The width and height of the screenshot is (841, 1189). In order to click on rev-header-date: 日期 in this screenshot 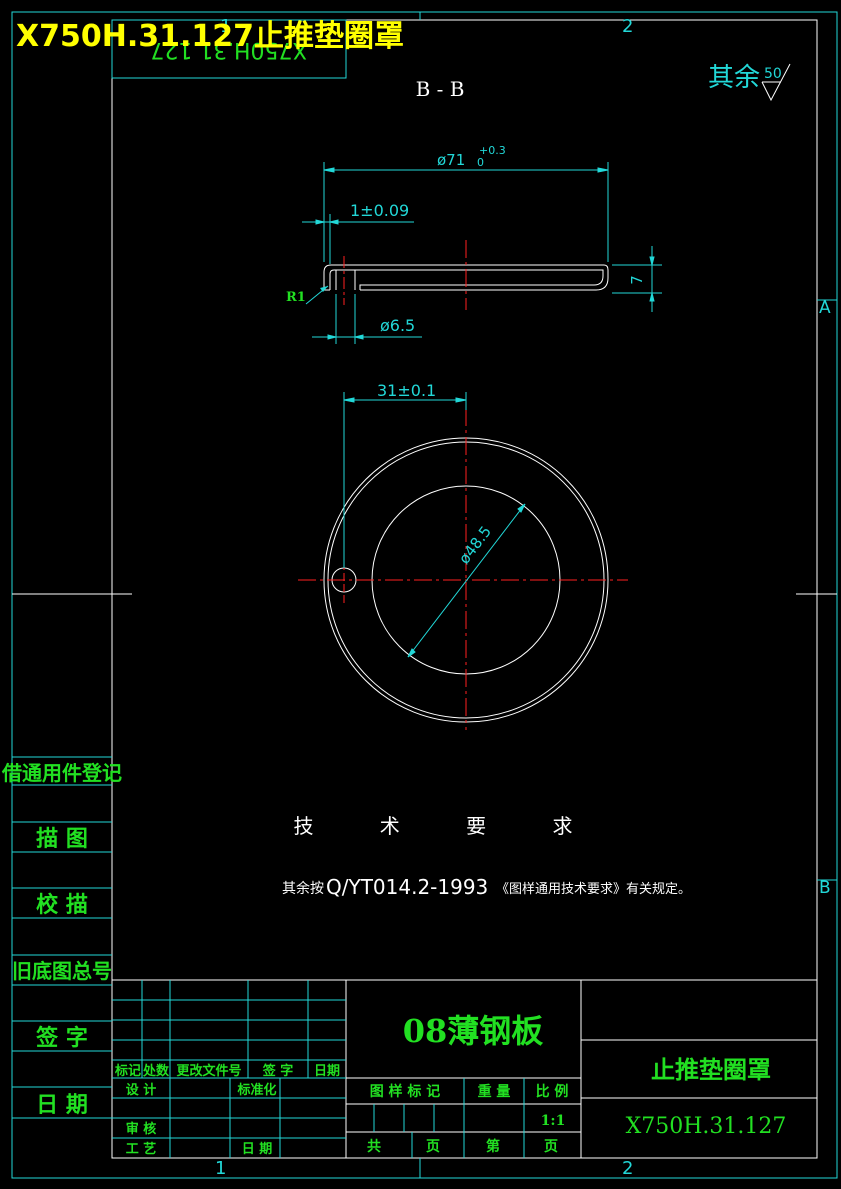, I will do `click(327, 1071)`.